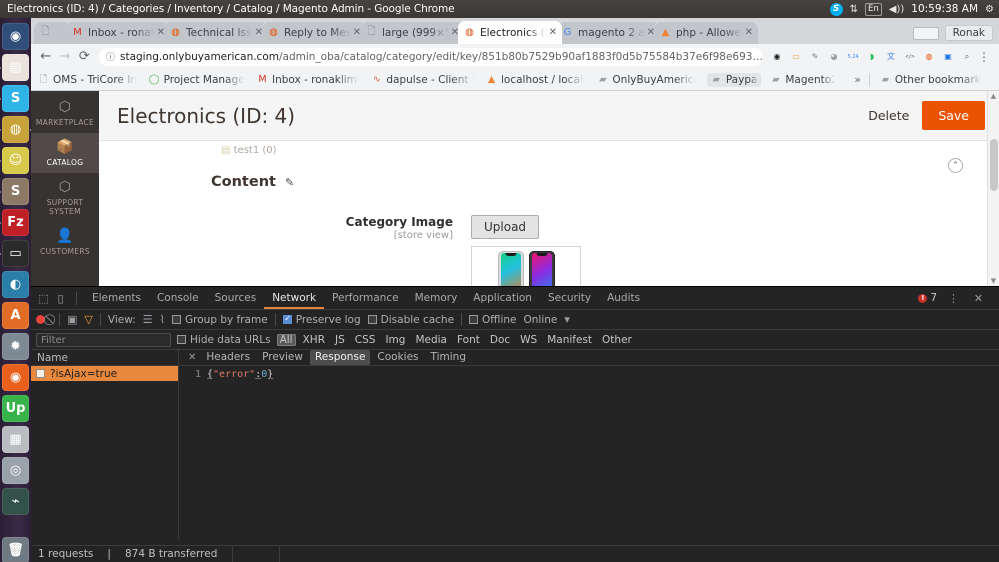 This screenshot has width=999, height=562. Describe the element at coordinates (116, 298) in the screenshot. I see `devtools-tab-elements: Elements` at that location.